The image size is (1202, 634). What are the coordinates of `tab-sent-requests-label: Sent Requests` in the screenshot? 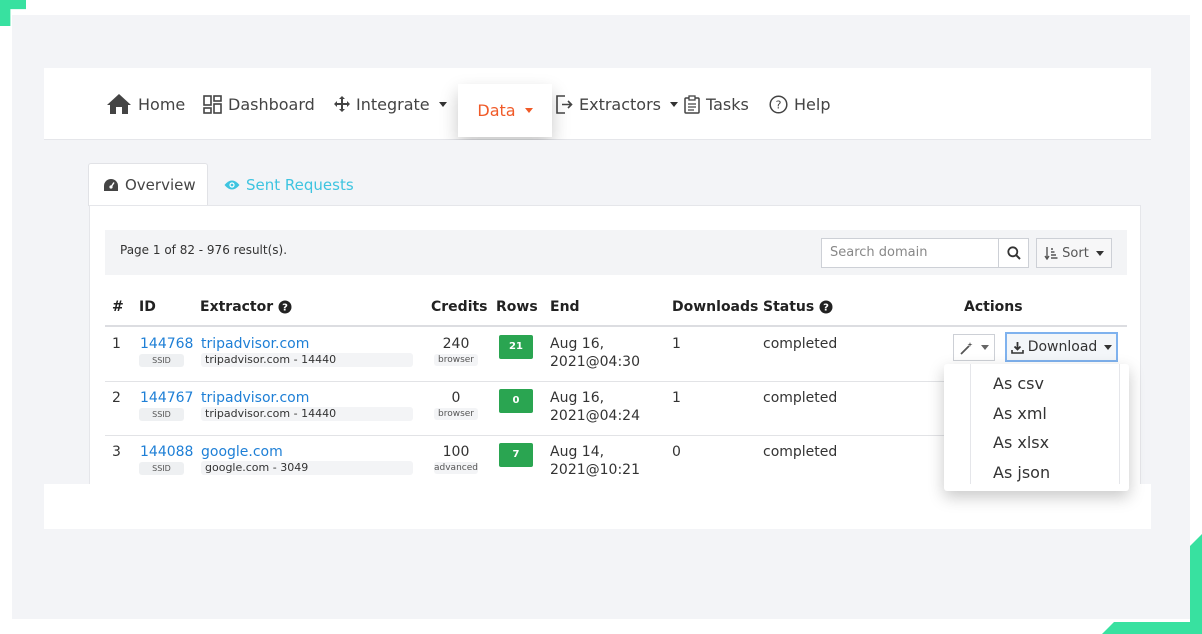 It's located at (300, 184).